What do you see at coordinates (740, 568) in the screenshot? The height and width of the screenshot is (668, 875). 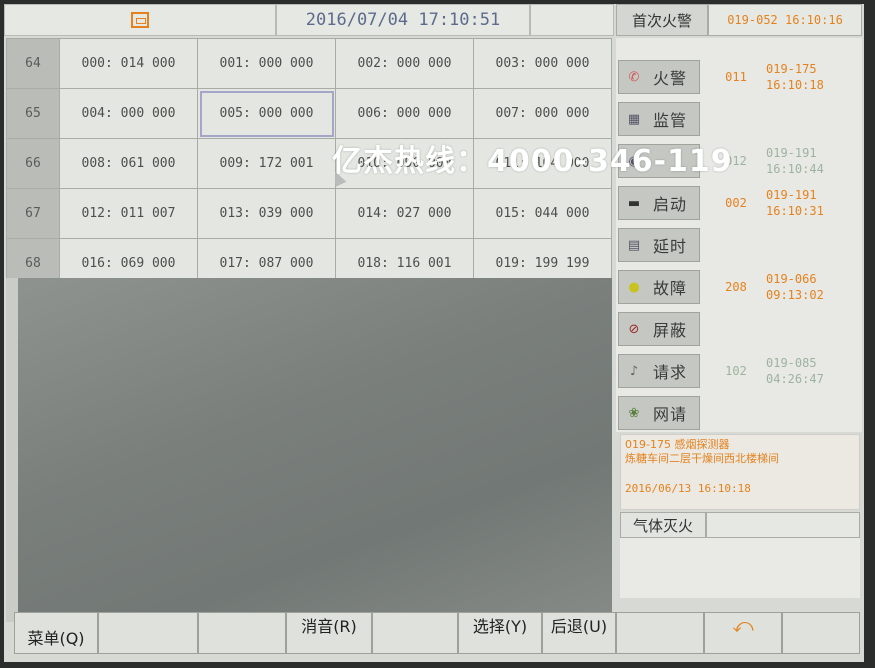 I see `gas-area` at bounding box center [740, 568].